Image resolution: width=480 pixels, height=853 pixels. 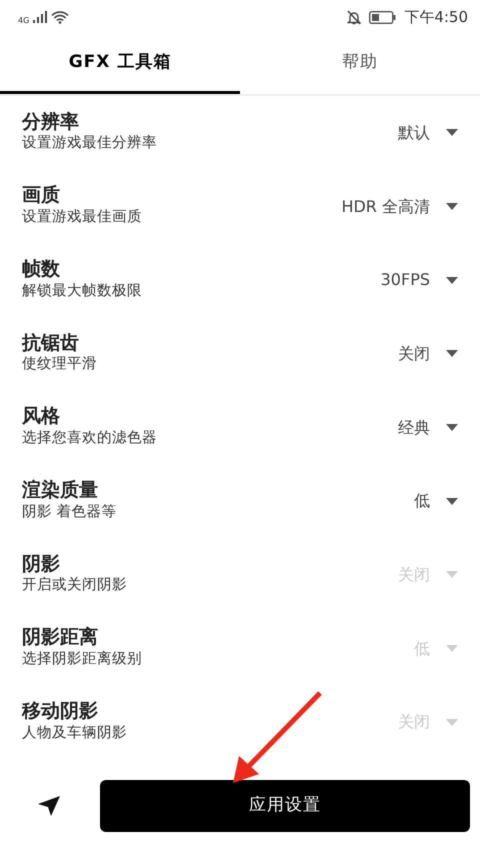 What do you see at coordinates (60, 17) in the screenshot?
I see `wifi-icon` at bounding box center [60, 17].